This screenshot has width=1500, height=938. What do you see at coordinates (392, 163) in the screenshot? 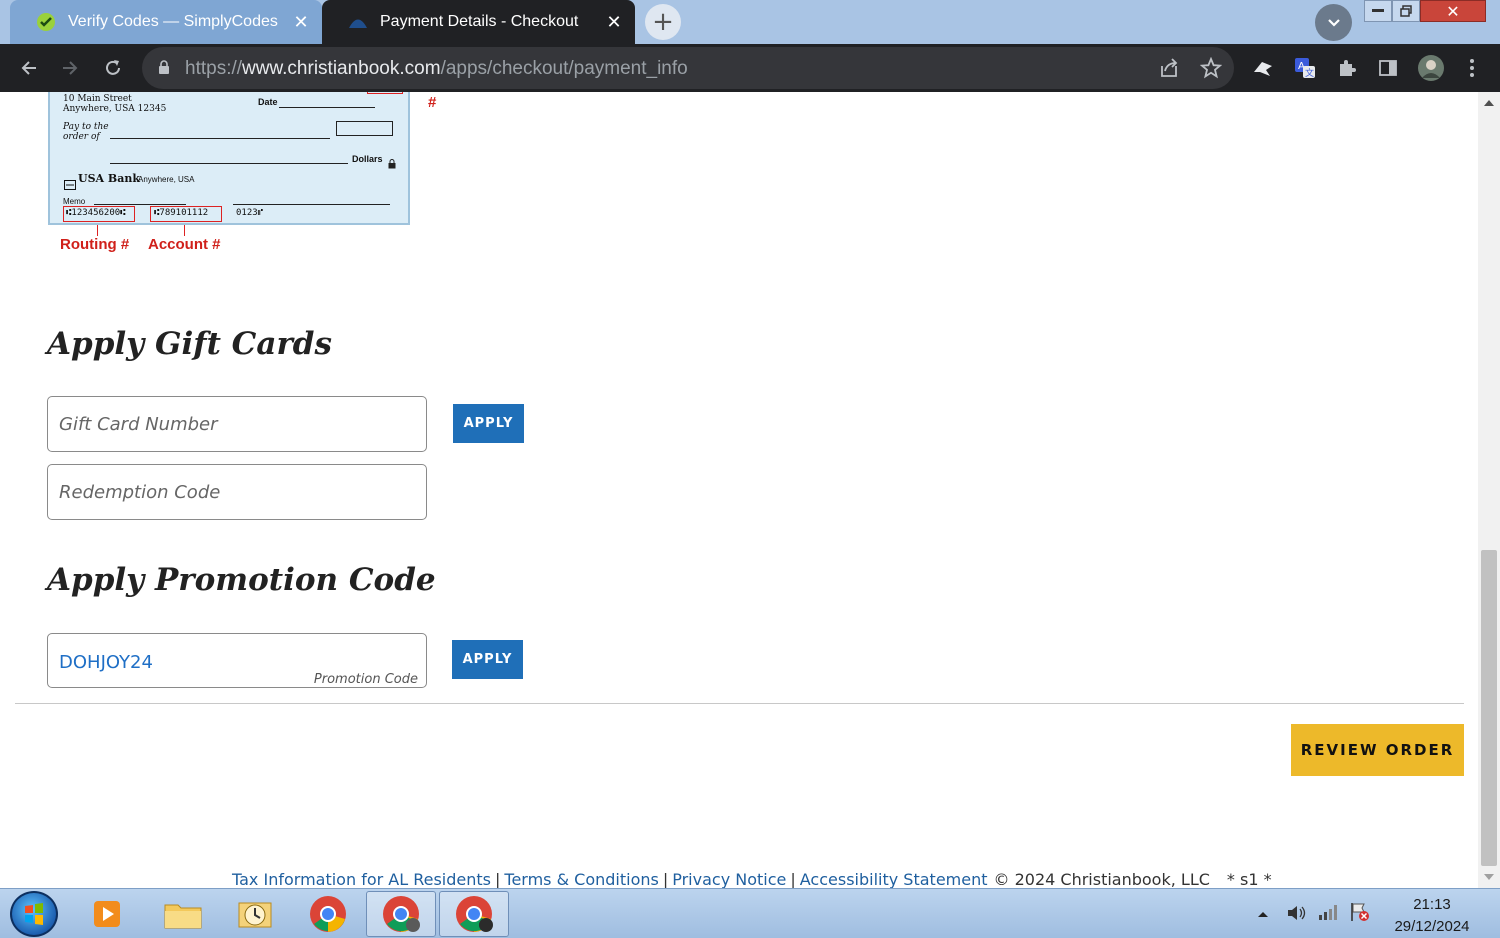
I see `padlock-icon` at bounding box center [392, 163].